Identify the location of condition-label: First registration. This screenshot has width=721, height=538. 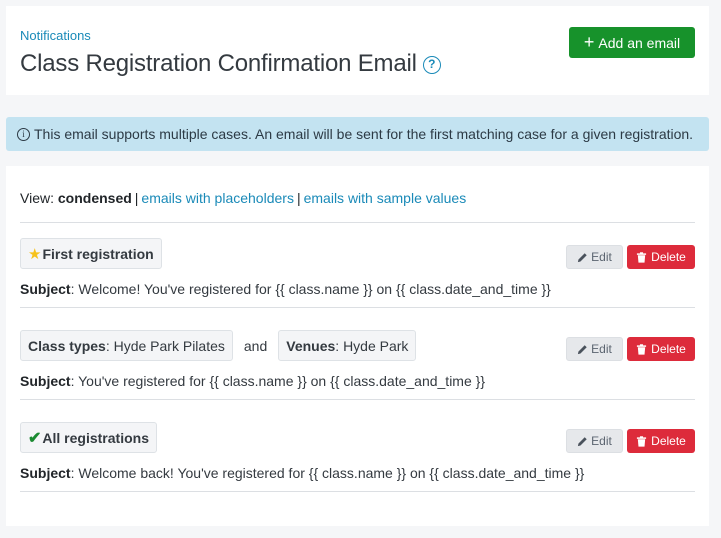
(98, 253).